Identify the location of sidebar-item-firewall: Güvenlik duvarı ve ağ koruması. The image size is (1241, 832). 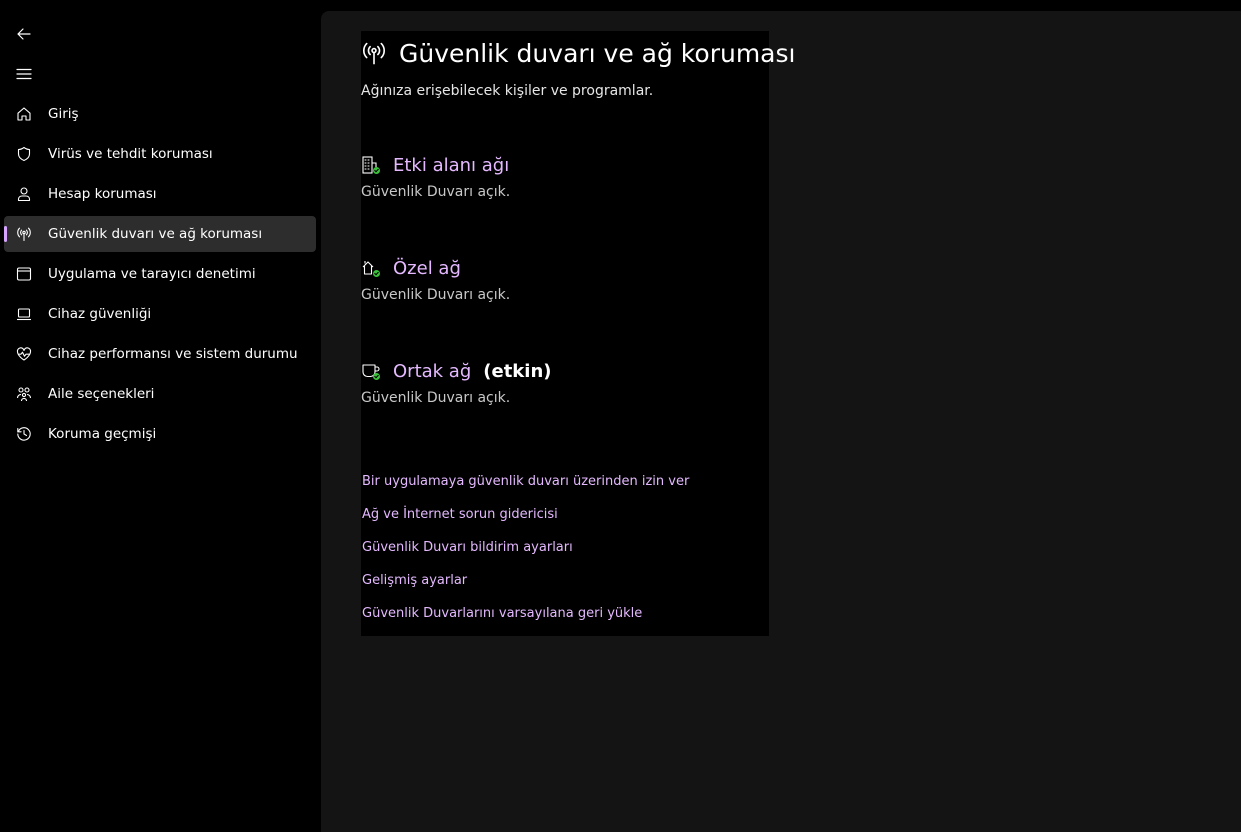
(160, 234).